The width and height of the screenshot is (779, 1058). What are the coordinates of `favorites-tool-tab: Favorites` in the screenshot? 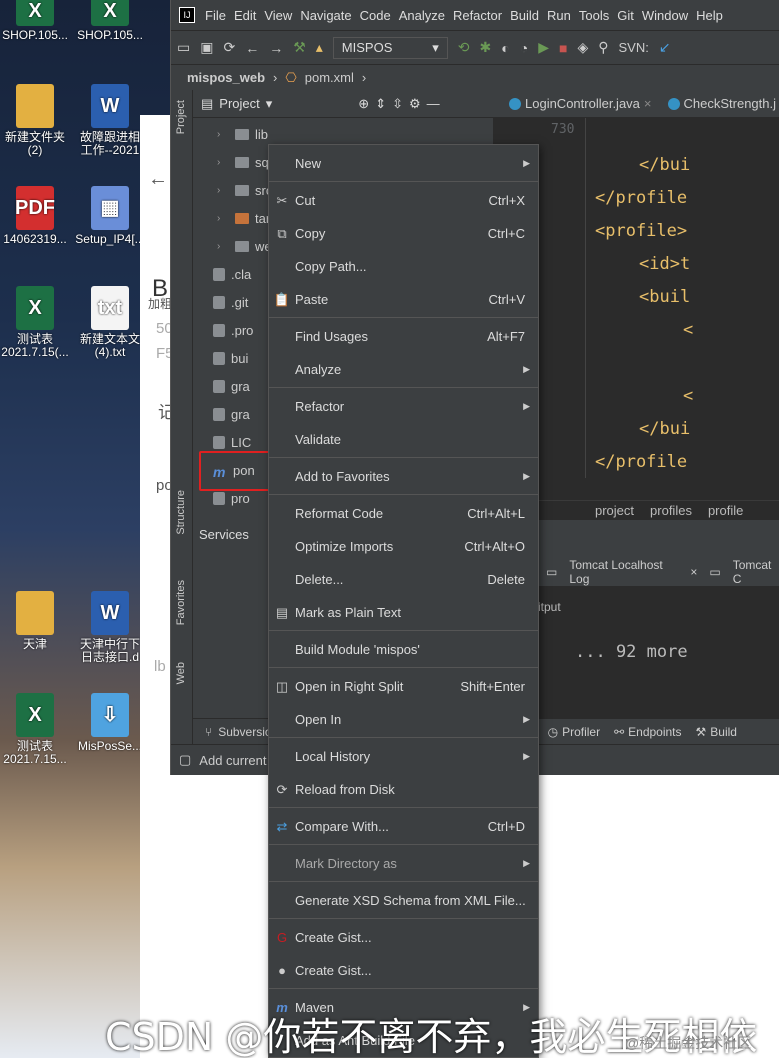 It's located at (181, 602).